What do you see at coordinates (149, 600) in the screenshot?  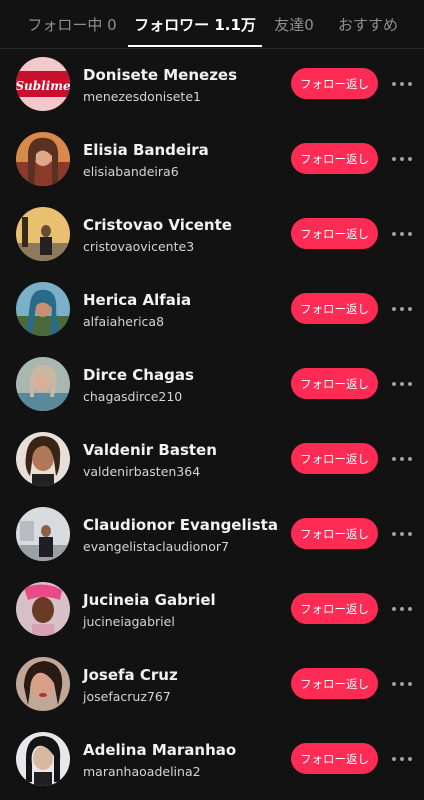 I see `follower-name: Jucineia Gabriel` at bounding box center [149, 600].